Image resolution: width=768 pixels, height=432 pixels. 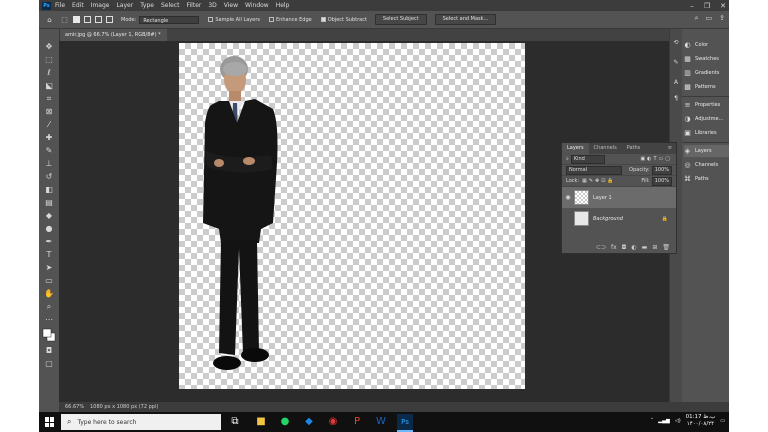 I want to click on menu-view: View, so click(x=231, y=5).